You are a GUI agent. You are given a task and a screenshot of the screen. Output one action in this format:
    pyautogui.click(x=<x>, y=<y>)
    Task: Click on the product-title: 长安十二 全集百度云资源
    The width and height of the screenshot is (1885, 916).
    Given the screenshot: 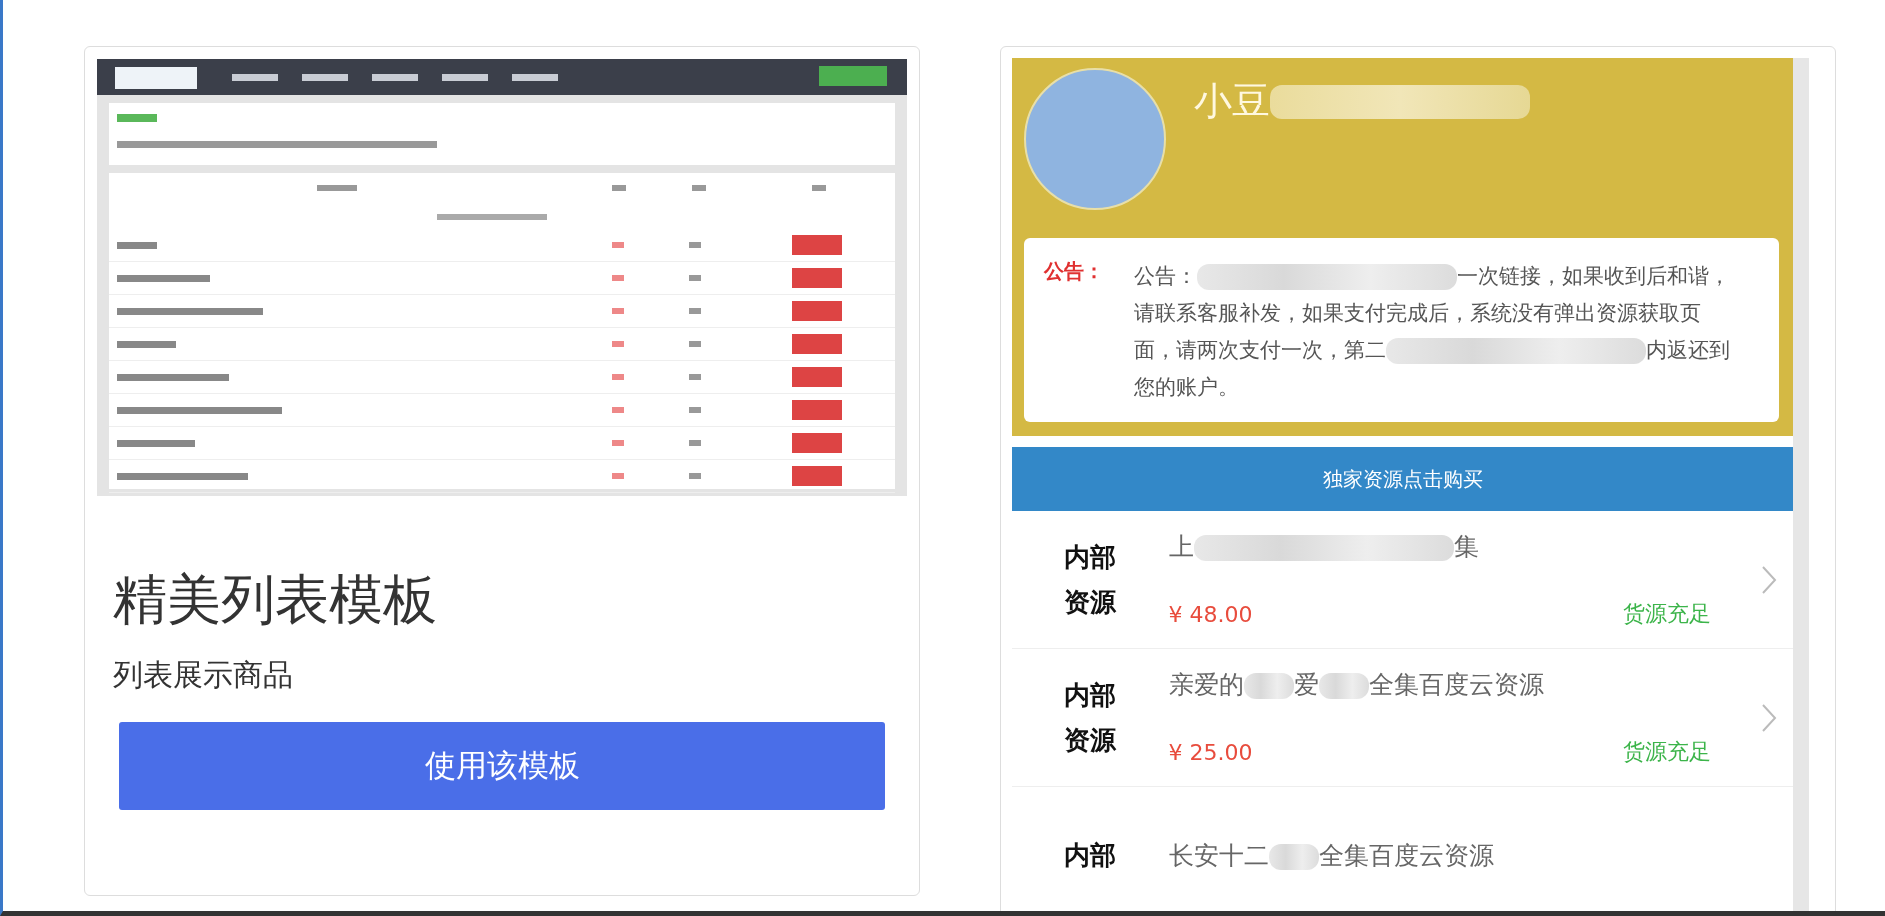 What is the action you would take?
    pyautogui.click(x=1331, y=856)
    